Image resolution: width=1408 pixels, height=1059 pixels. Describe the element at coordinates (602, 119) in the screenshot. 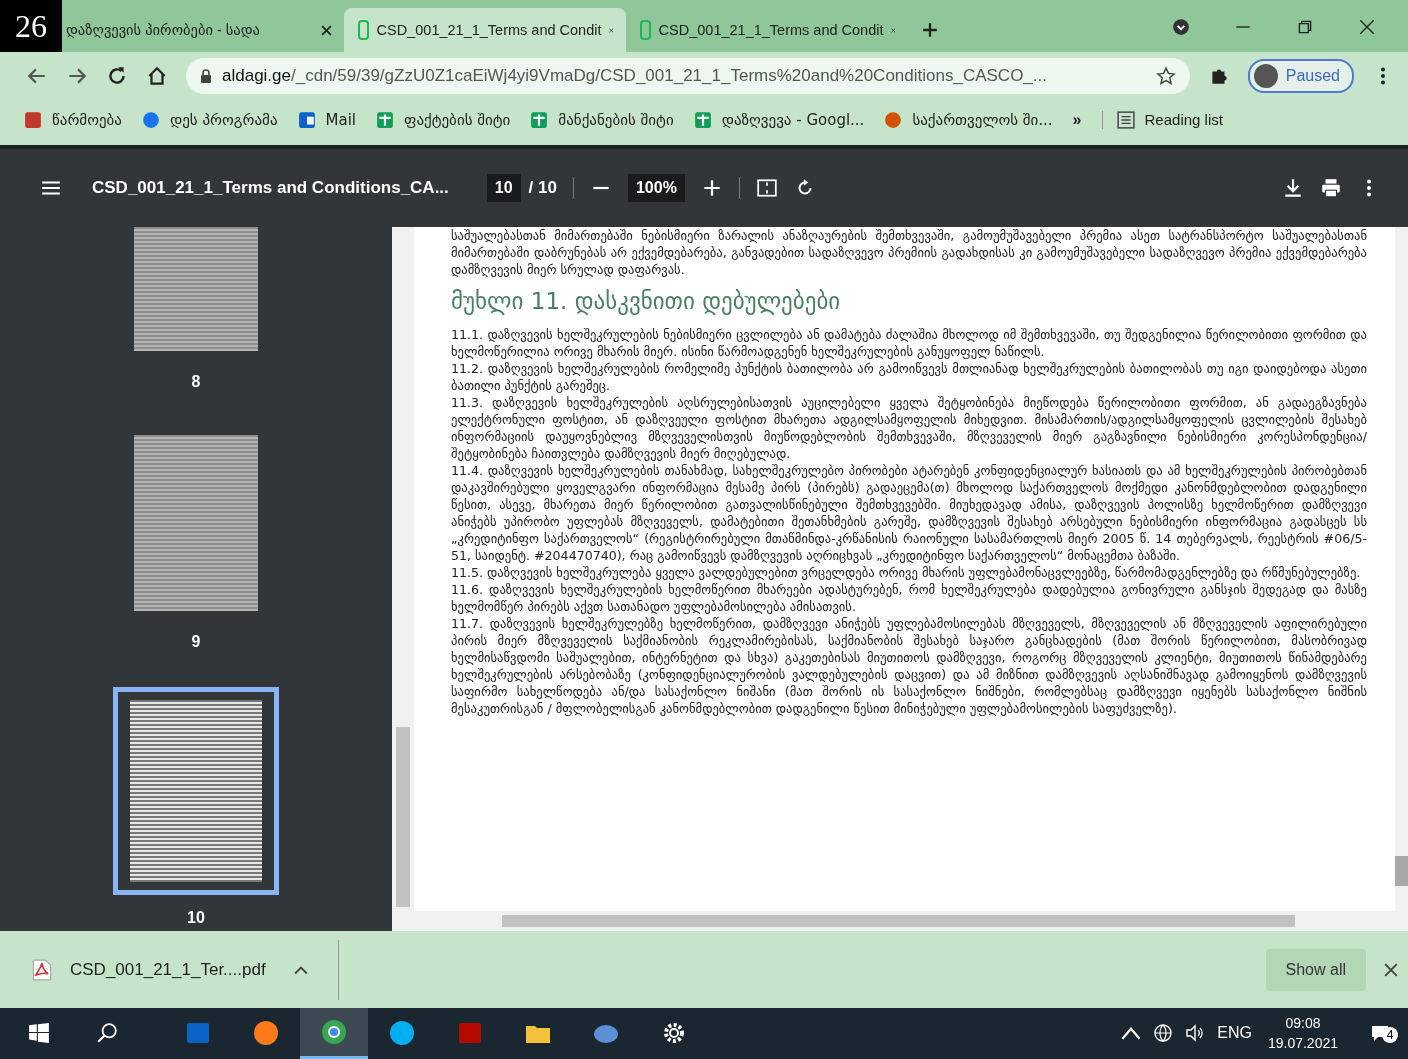

I see `bookmark-item: მანქანების შიტი` at that location.